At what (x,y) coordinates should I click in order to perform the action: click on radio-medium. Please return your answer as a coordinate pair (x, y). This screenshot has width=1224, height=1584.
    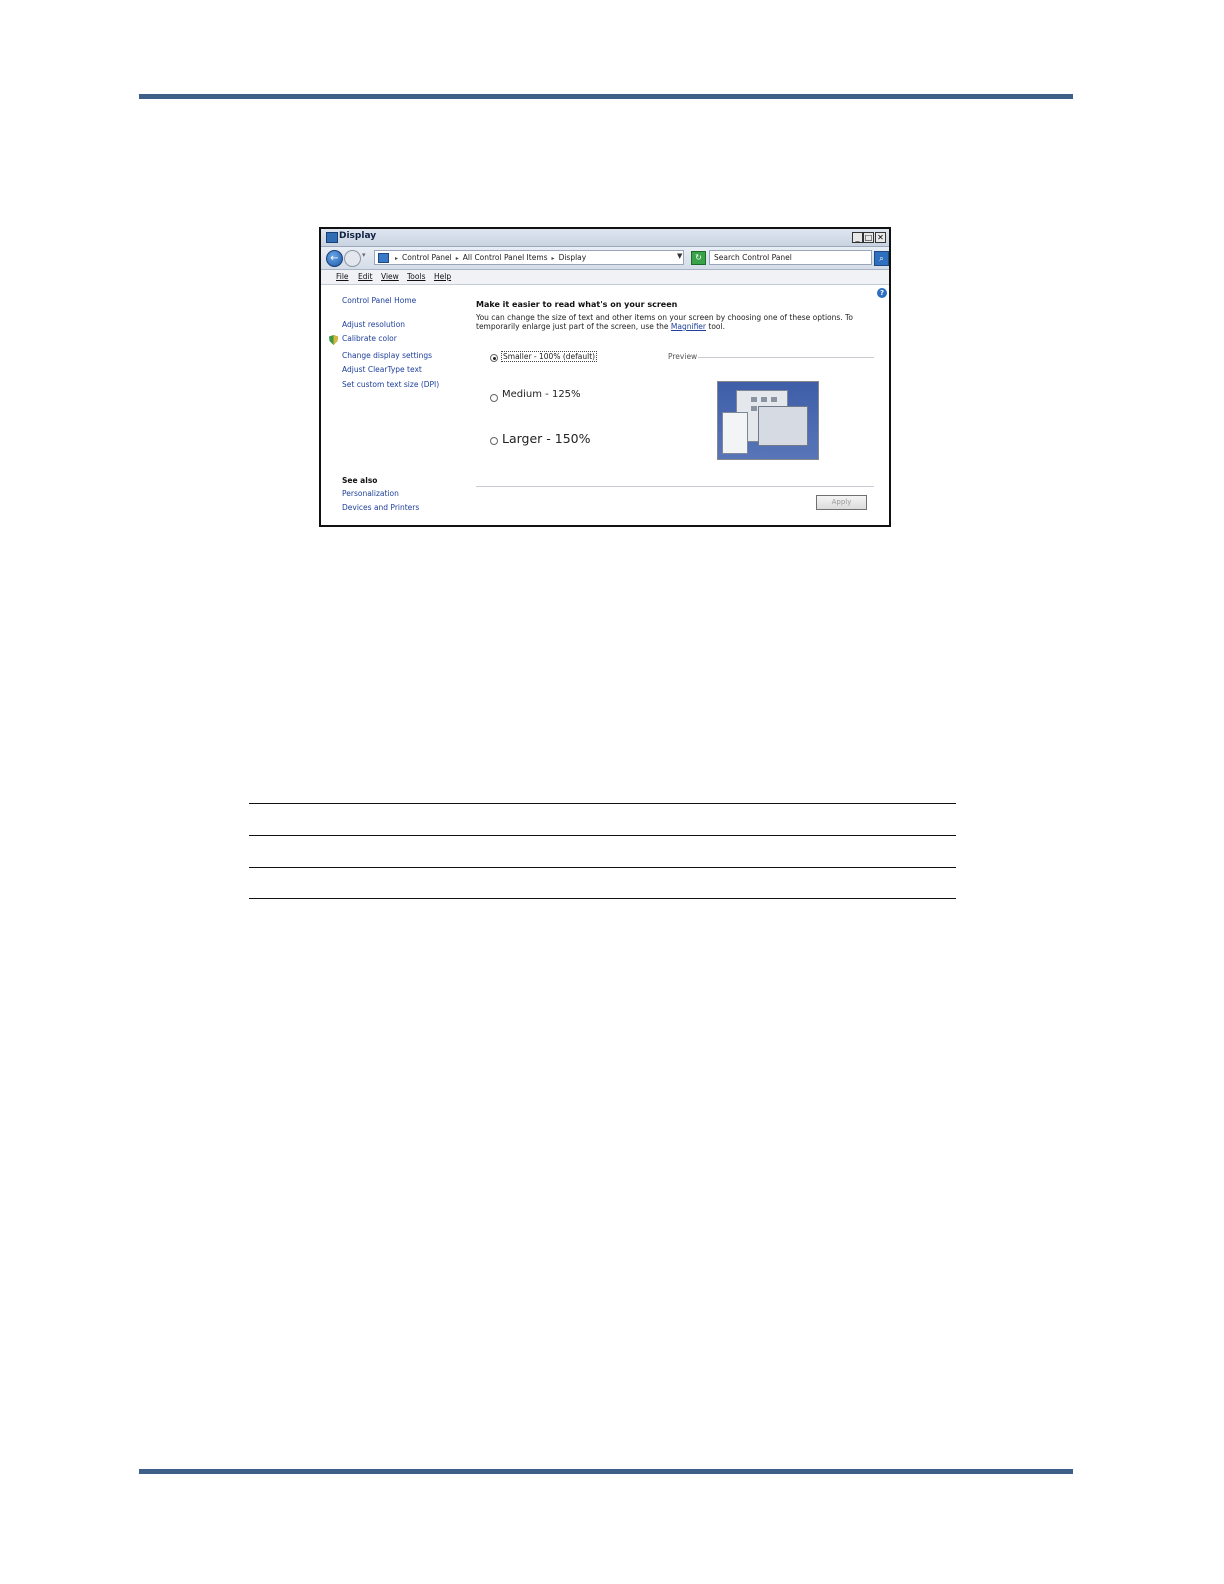
    Looking at the image, I should click on (494, 398).